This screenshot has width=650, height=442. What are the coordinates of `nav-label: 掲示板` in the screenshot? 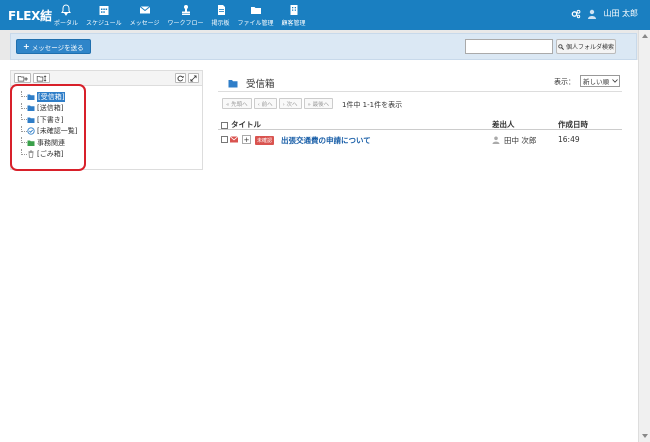 It's located at (220, 23).